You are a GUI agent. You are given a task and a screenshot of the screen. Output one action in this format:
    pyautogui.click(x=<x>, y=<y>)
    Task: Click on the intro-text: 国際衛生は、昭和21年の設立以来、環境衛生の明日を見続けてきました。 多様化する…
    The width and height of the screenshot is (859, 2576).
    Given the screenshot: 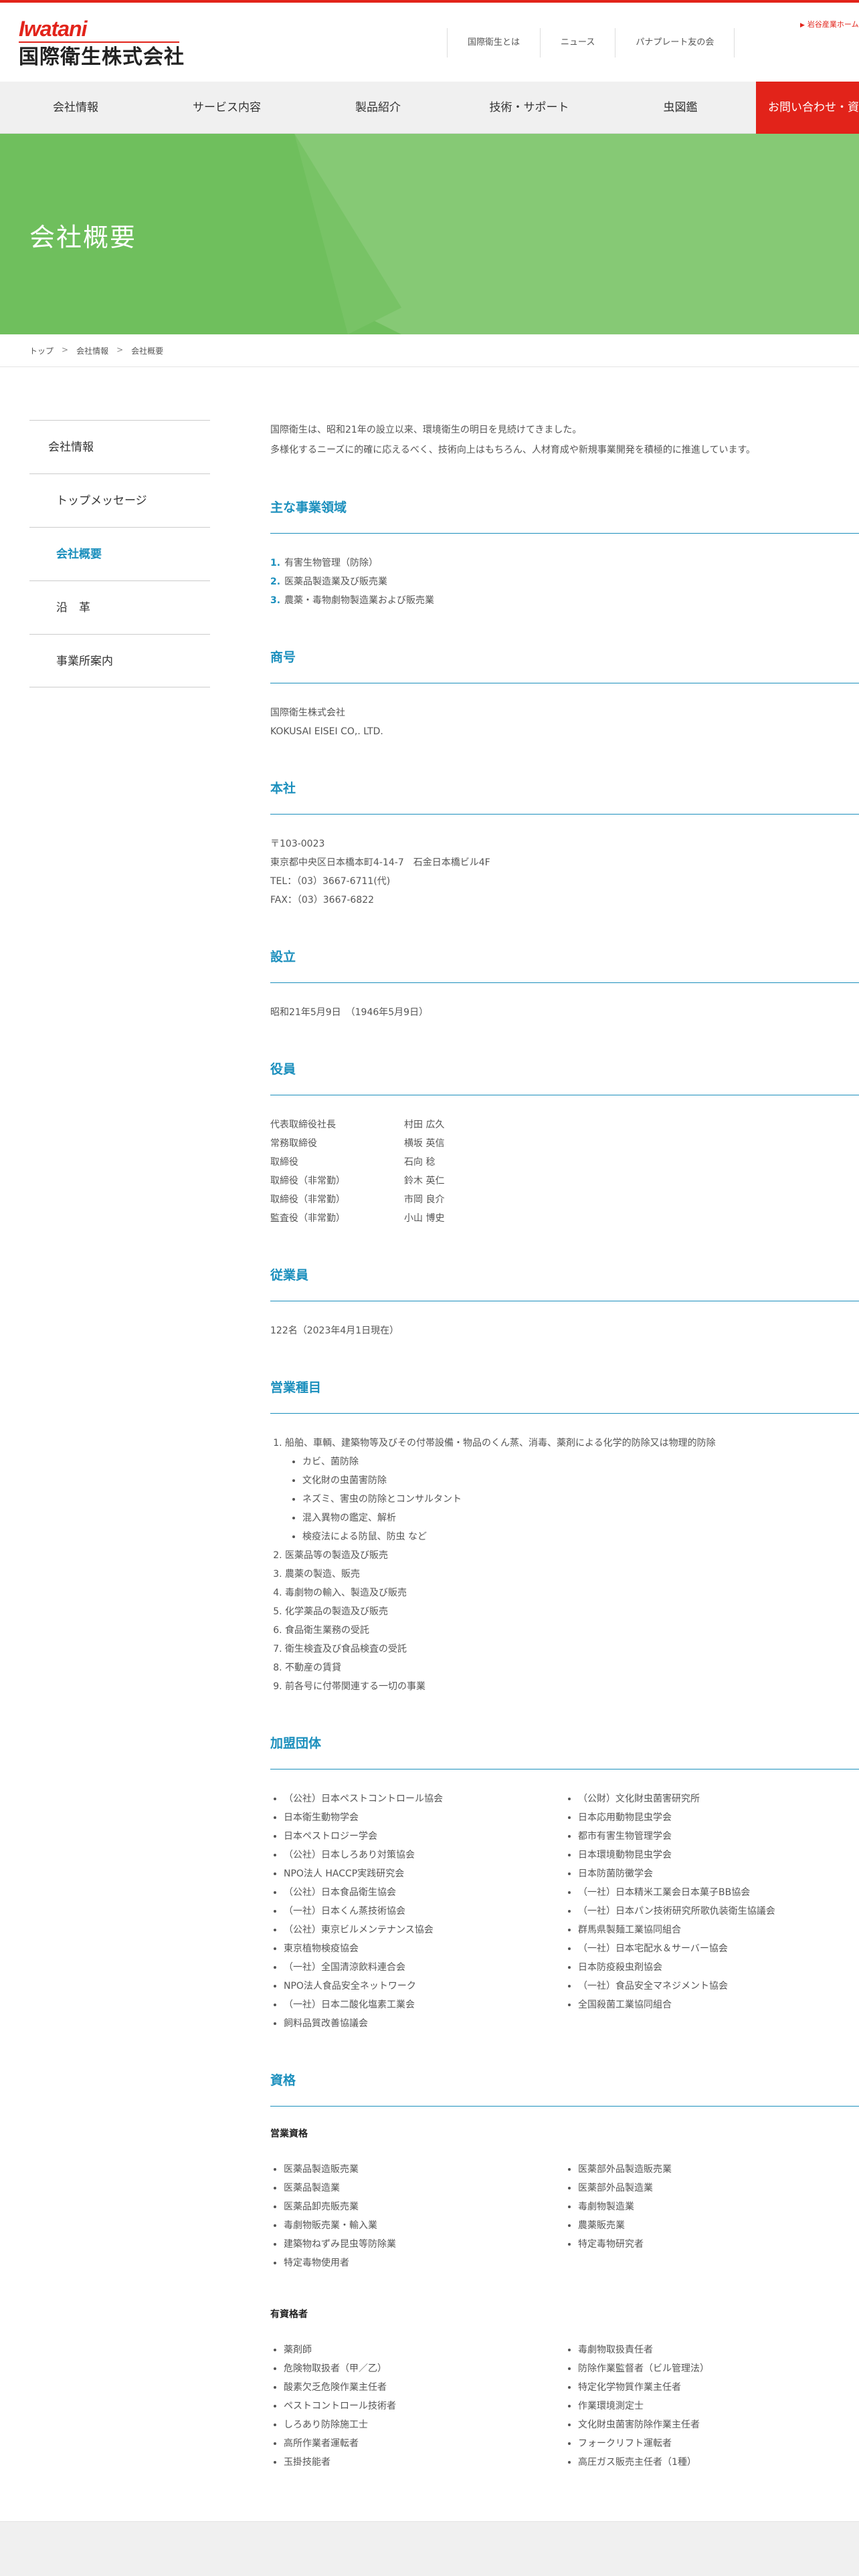 What is the action you would take?
    pyautogui.click(x=564, y=440)
    